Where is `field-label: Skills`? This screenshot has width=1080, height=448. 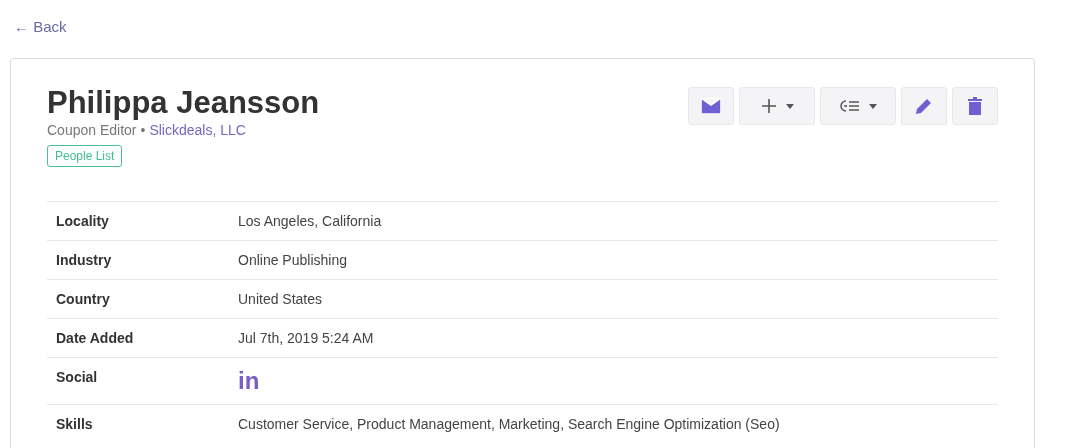 field-label: Skills is located at coordinates (74, 424).